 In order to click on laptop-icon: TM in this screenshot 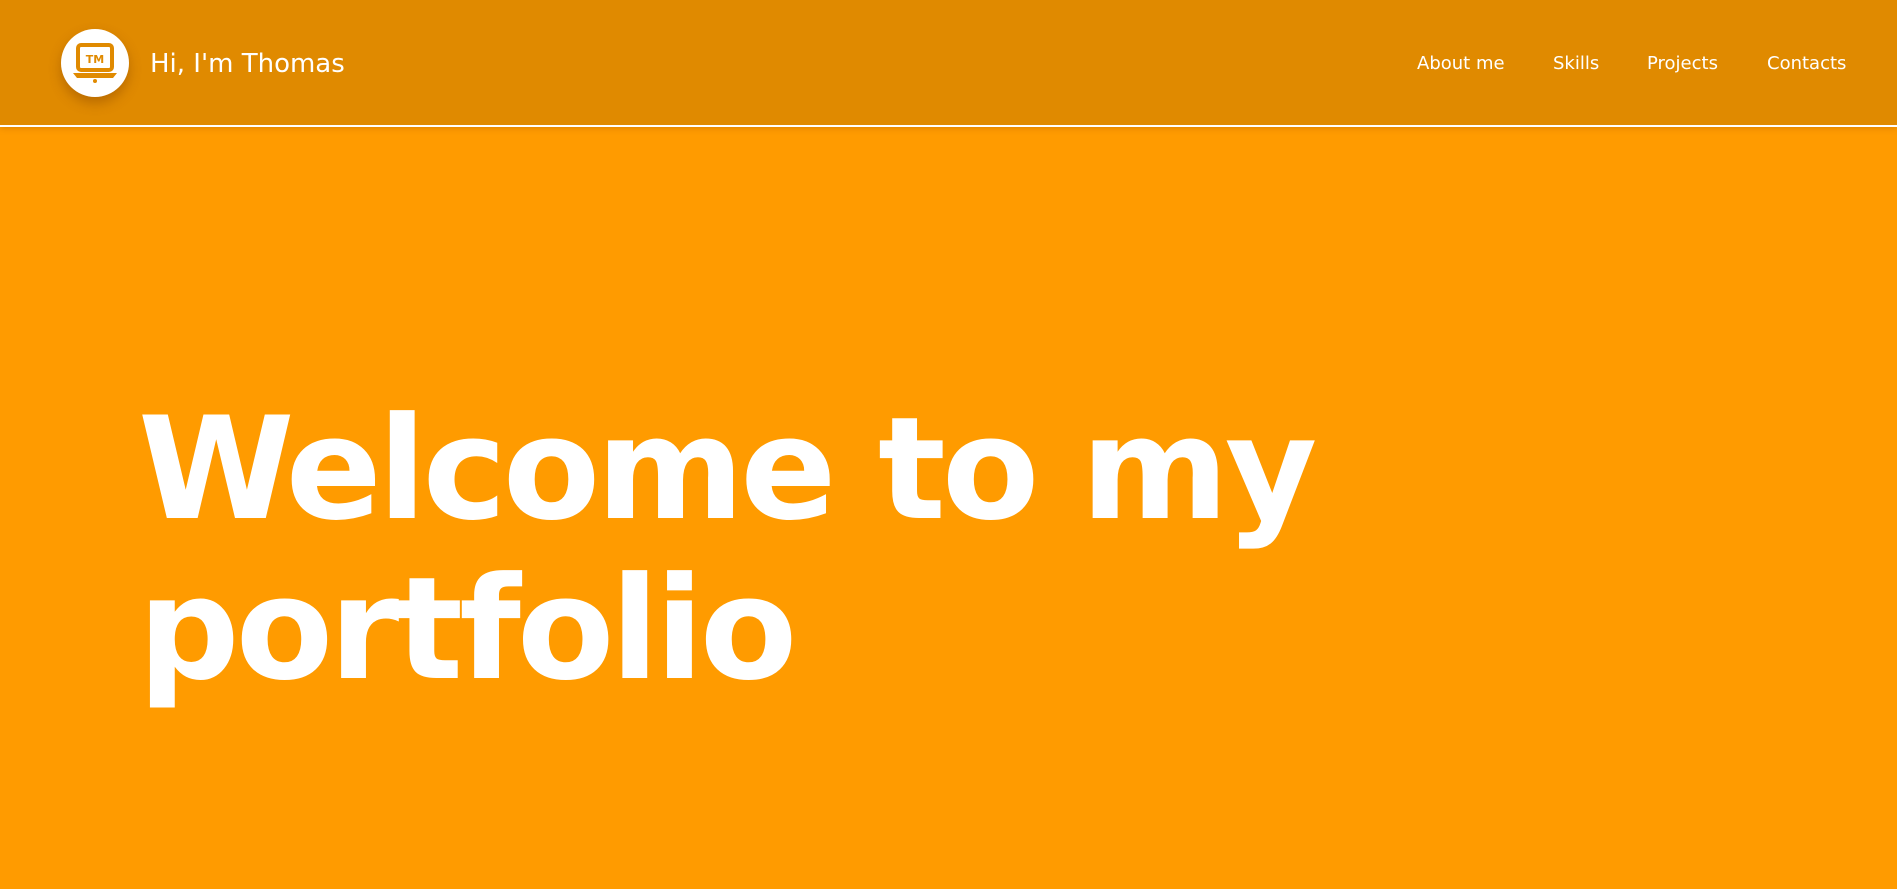, I will do `click(95, 63)`.